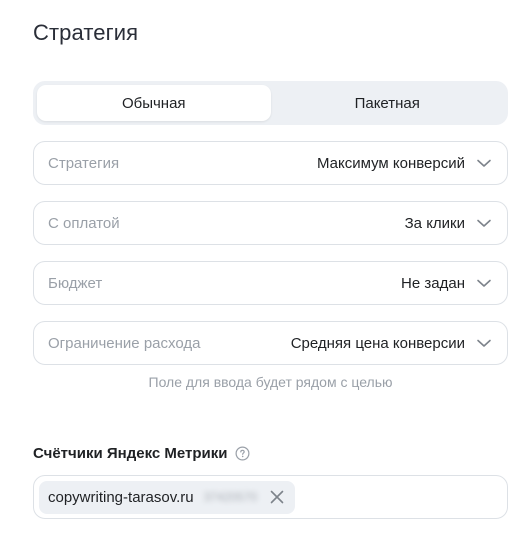 The width and height of the screenshot is (524, 540). I want to click on budget-select-value: Не задан, so click(433, 283).